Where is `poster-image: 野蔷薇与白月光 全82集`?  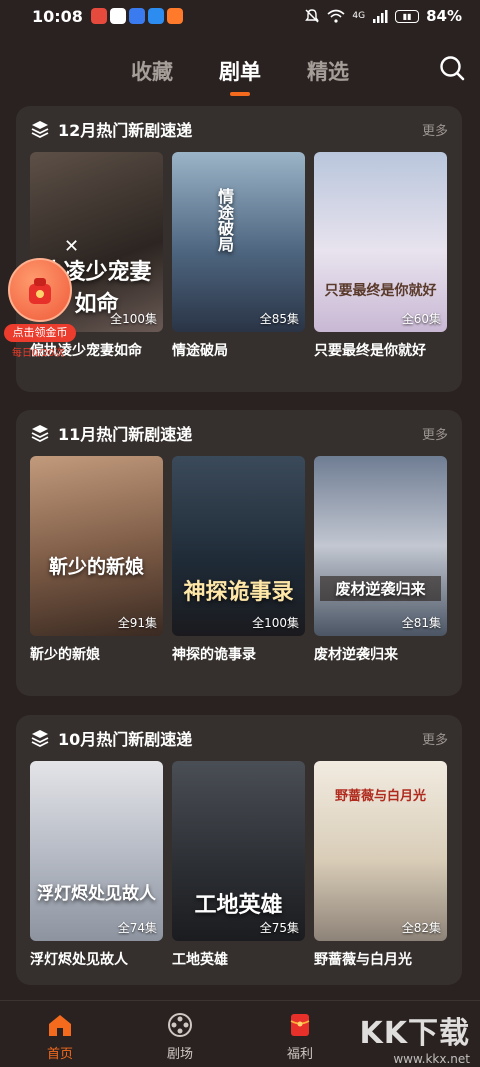
poster-image: 野蔷薇与白月光 全82集 is located at coordinates (380, 851).